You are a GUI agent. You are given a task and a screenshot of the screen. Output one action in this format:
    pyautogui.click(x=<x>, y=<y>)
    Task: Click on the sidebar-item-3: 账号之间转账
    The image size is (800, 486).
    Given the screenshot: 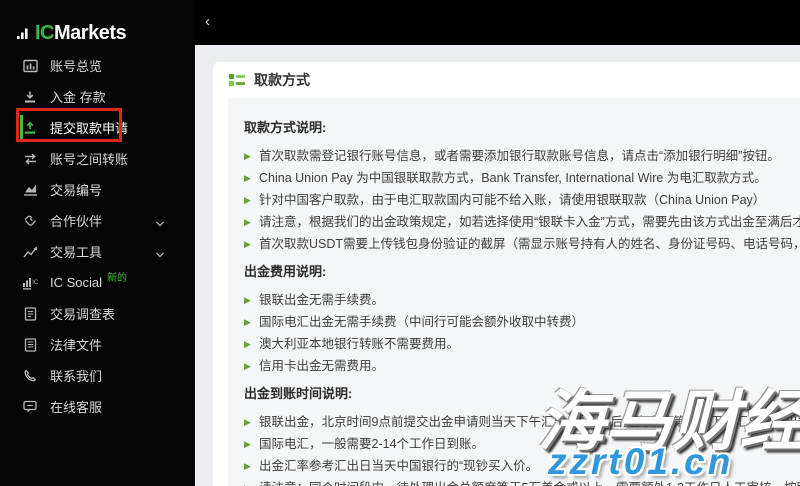 What is the action you would take?
    pyautogui.click(x=97, y=158)
    